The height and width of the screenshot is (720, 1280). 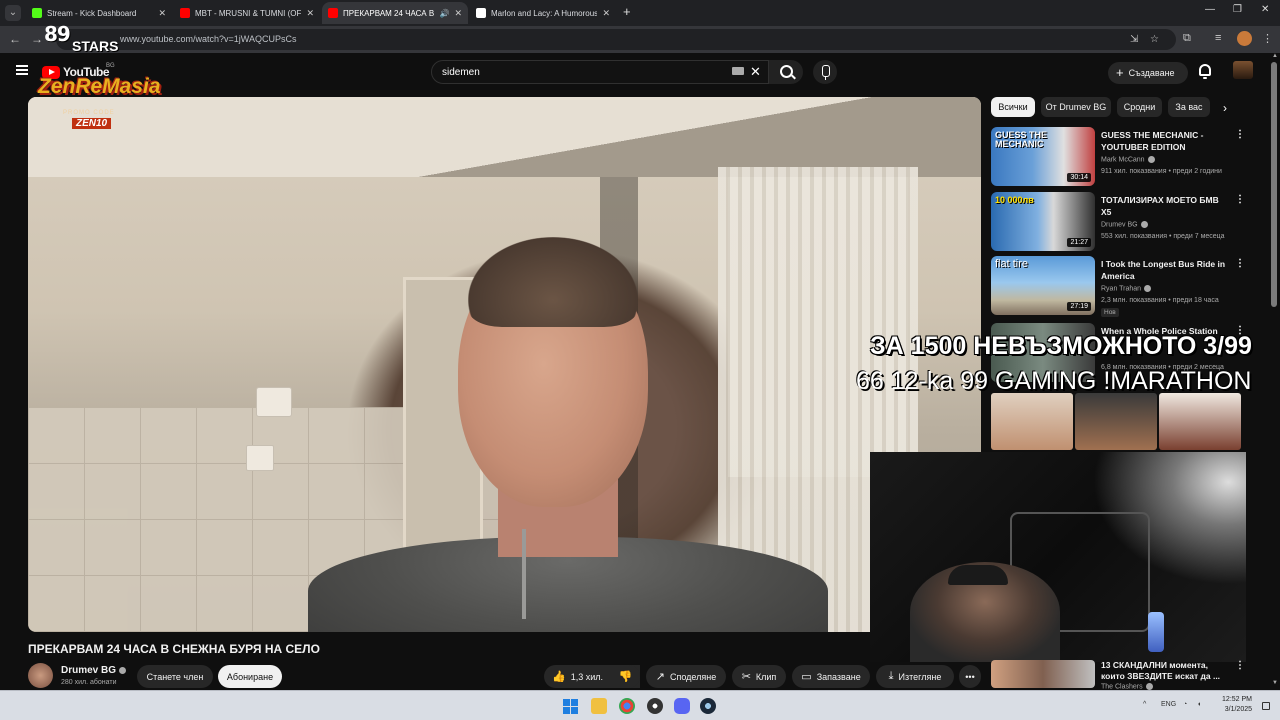 What do you see at coordinates (1168, 704) in the screenshot?
I see `language-indicator: ENG` at bounding box center [1168, 704].